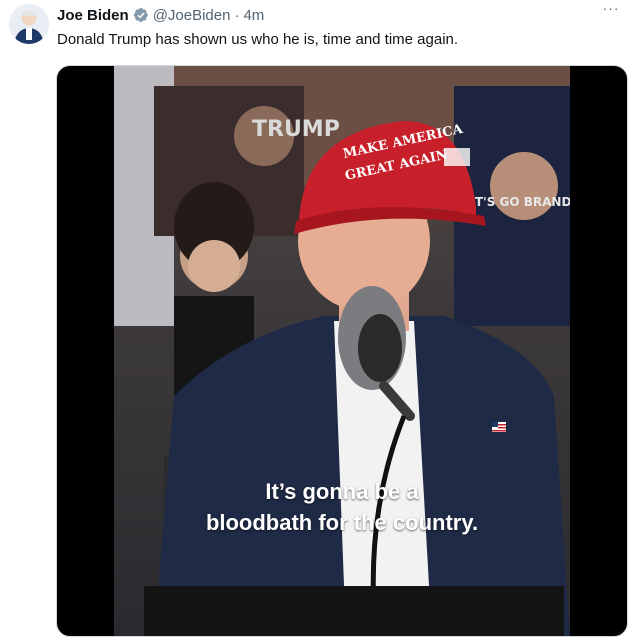 The image size is (630, 644). What do you see at coordinates (93, 15) in the screenshot?
I see `author-name: Joe Biden` at bounding box center [93, 15].